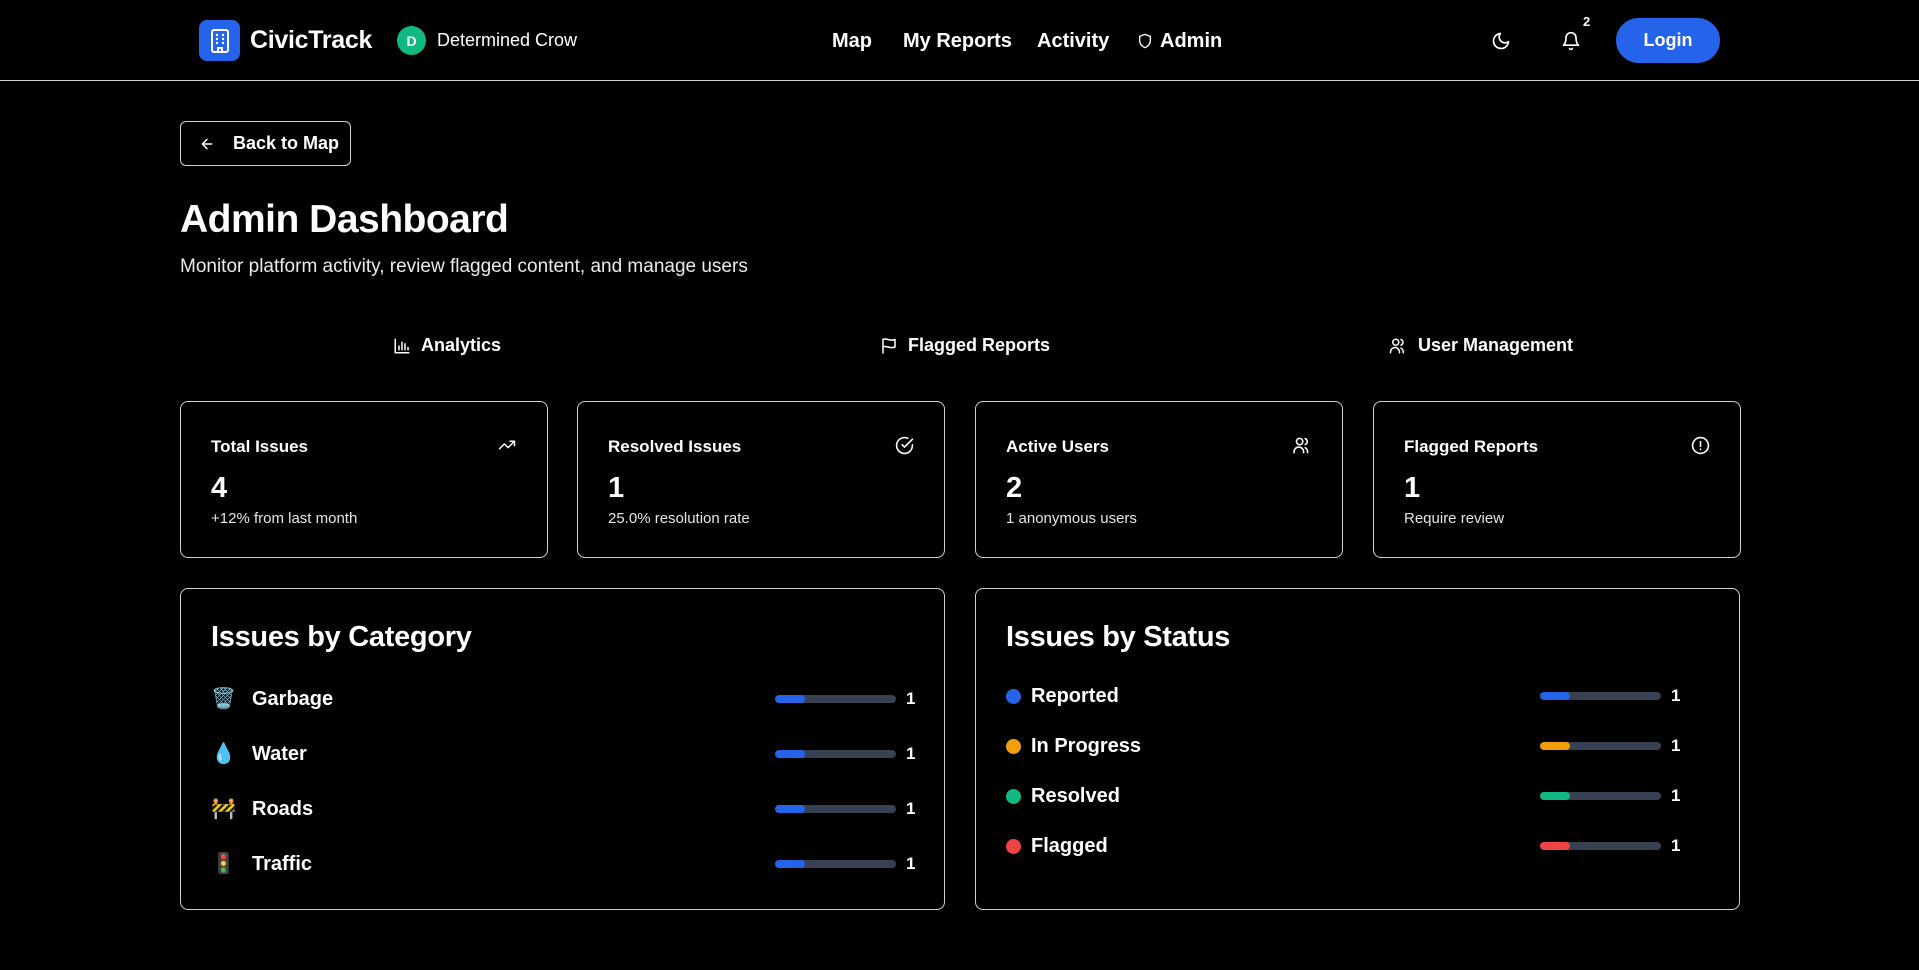 Image resolution: width=1919 pixels, height=970 pixels. I want to click on arrow-left-icon, so click(207, 143).